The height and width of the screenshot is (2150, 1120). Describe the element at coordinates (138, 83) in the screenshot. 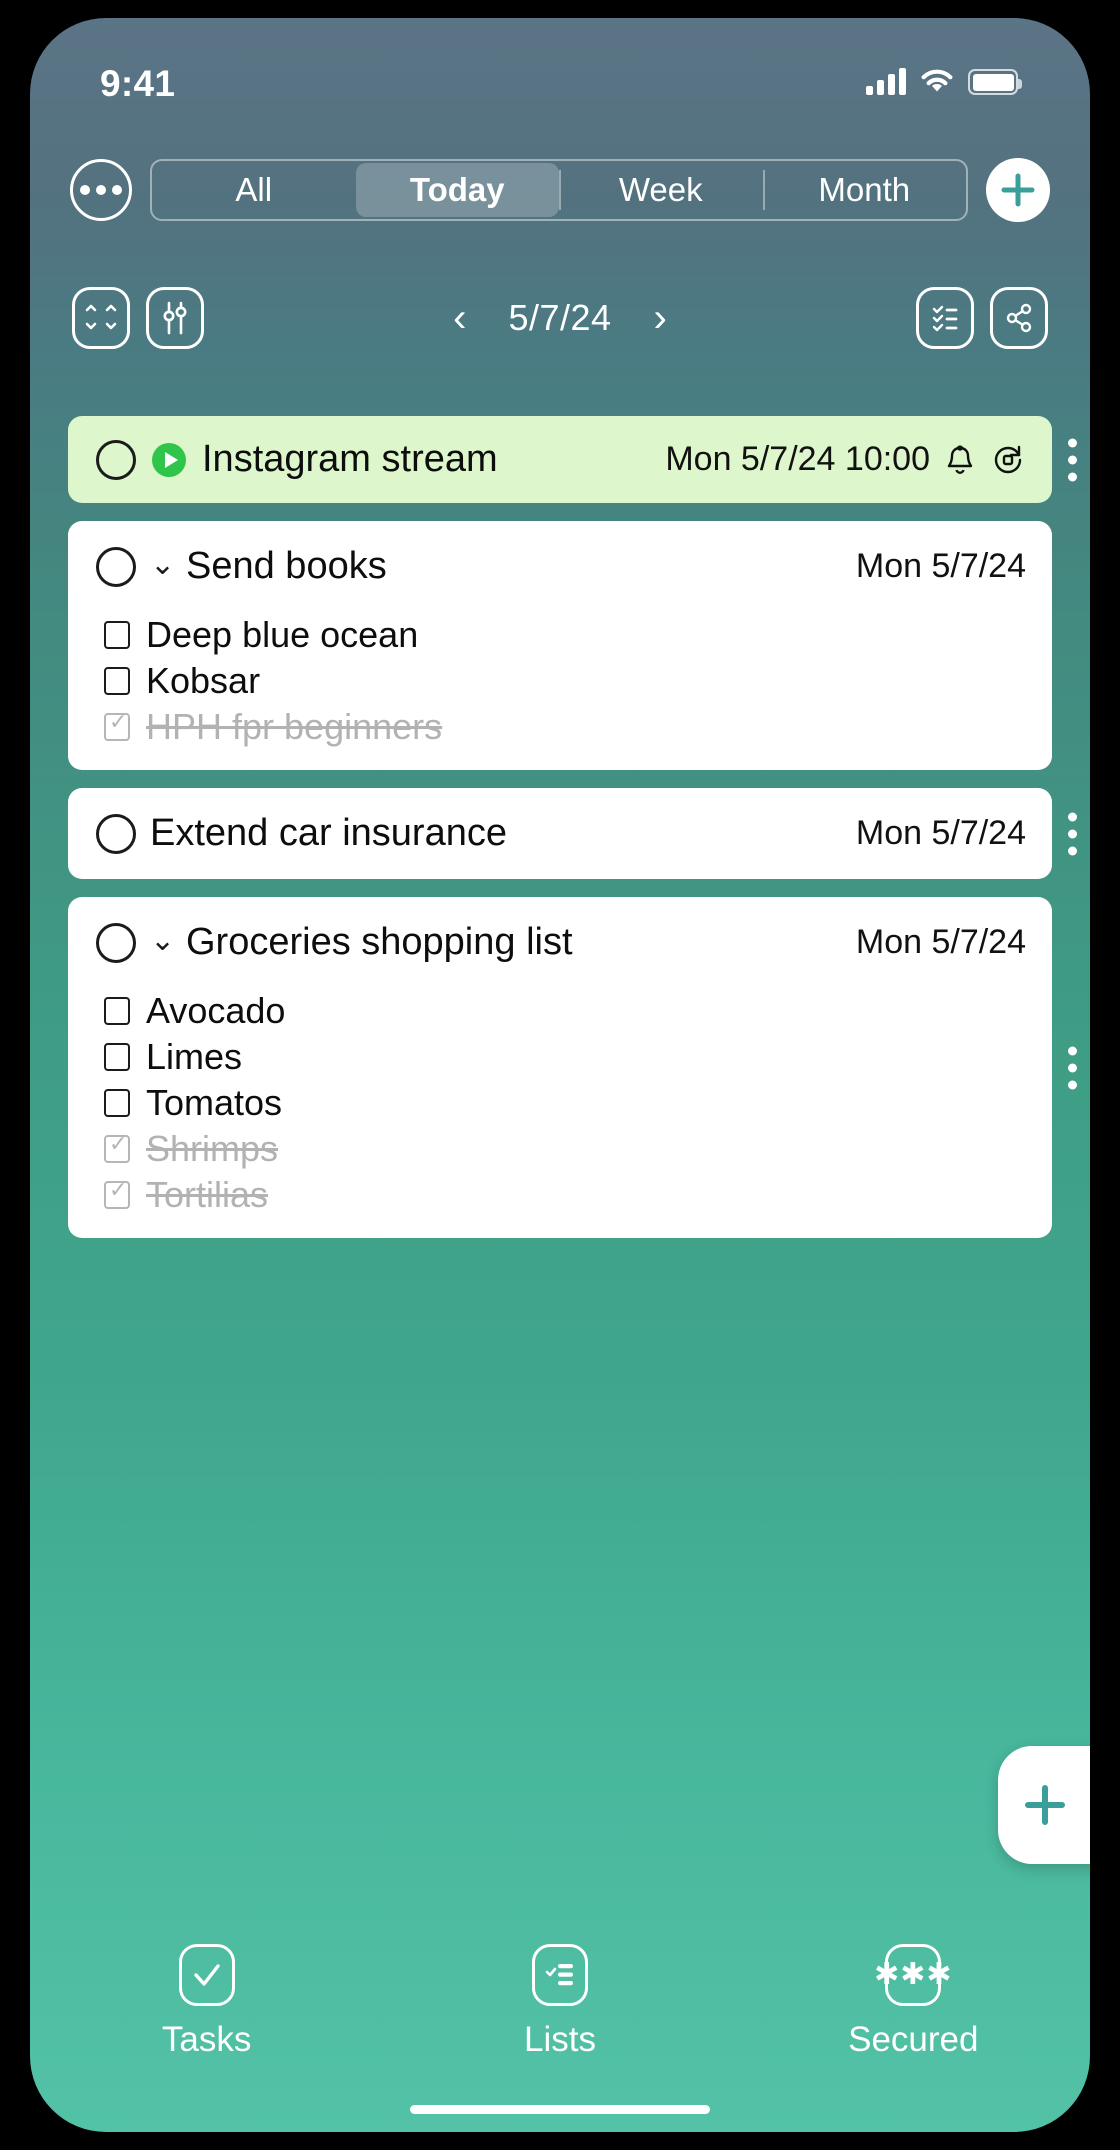

I see `status-time: 9:41` at that location.